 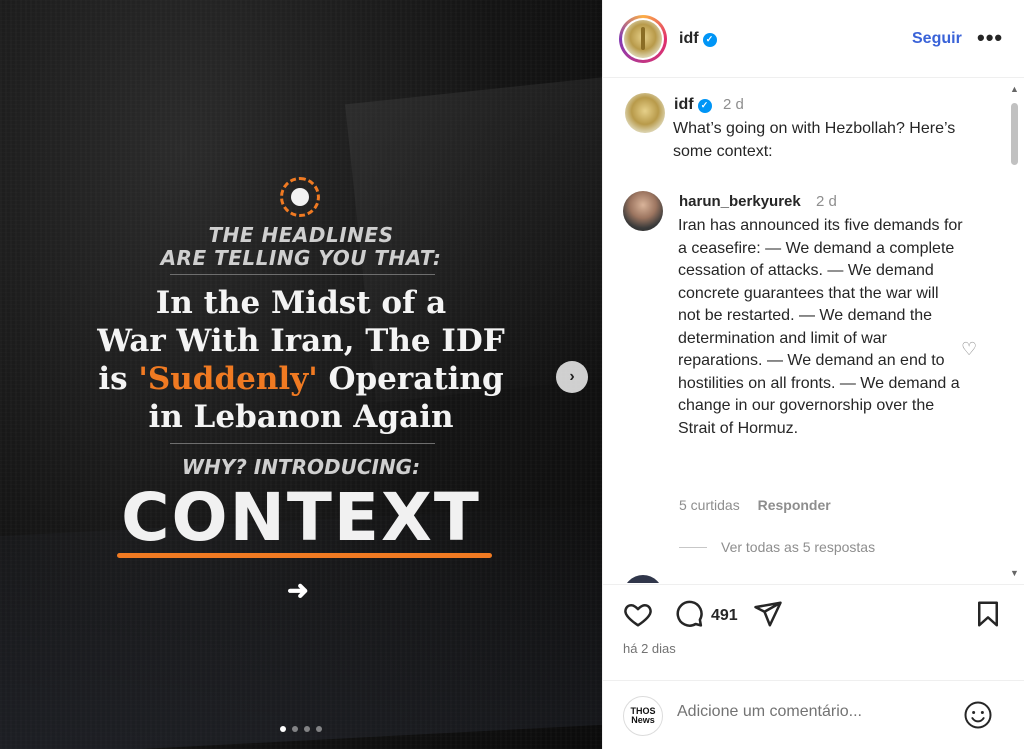 What do you see at coordinates (643, 579) in the screenshot?
I see `next-commenter-avatar` at bounding box center [643, 579].